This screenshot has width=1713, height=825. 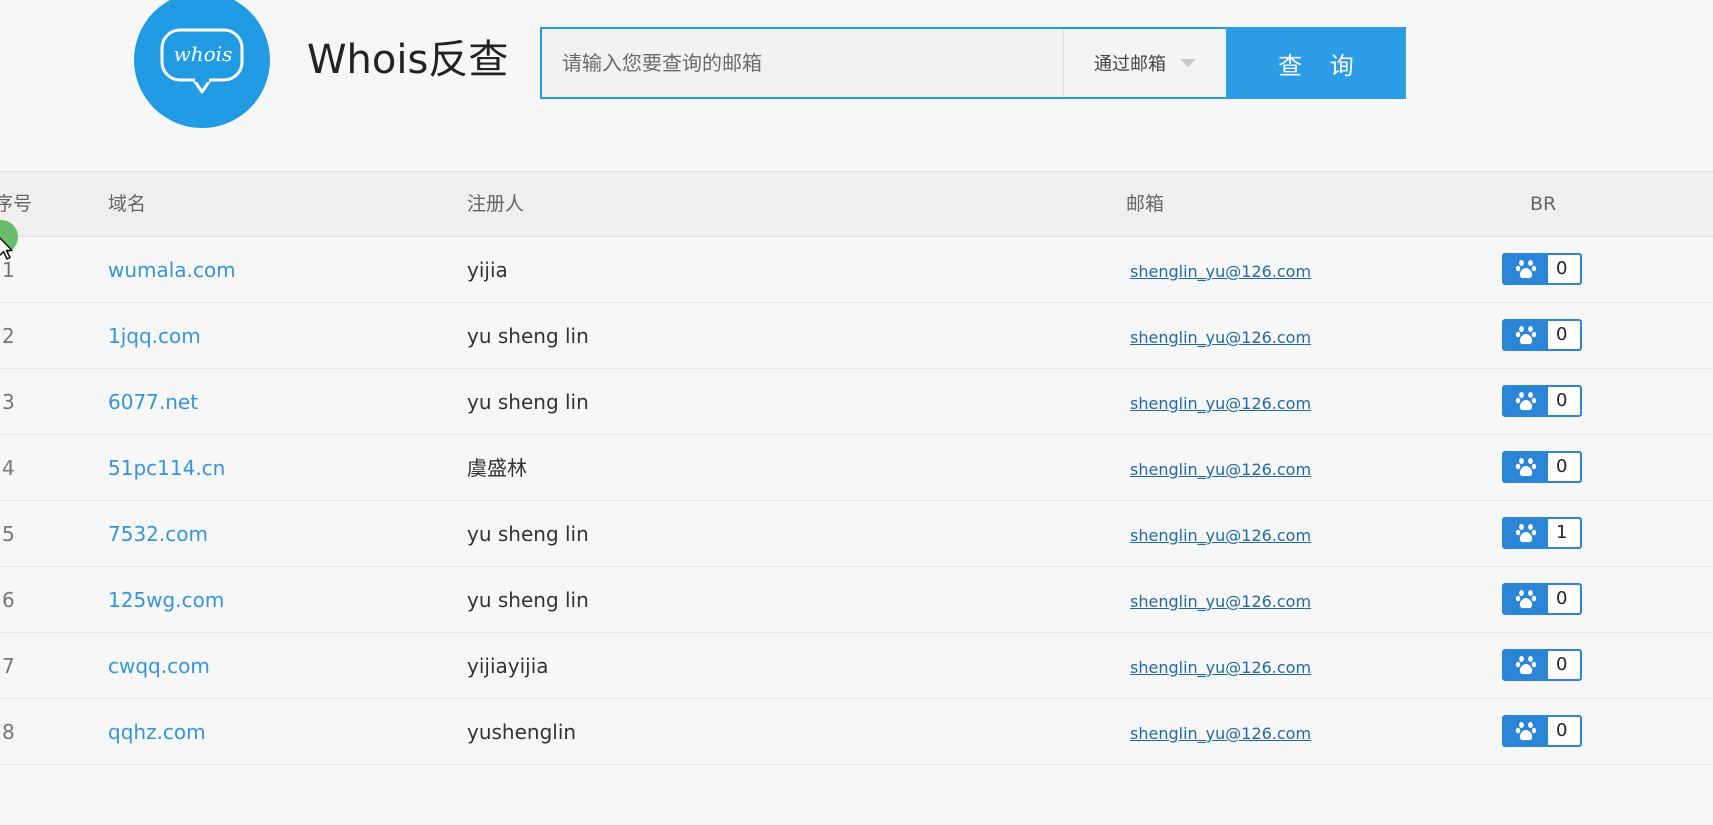 I want to click on mouse-pointer-icon, so click(x=6, y=248).